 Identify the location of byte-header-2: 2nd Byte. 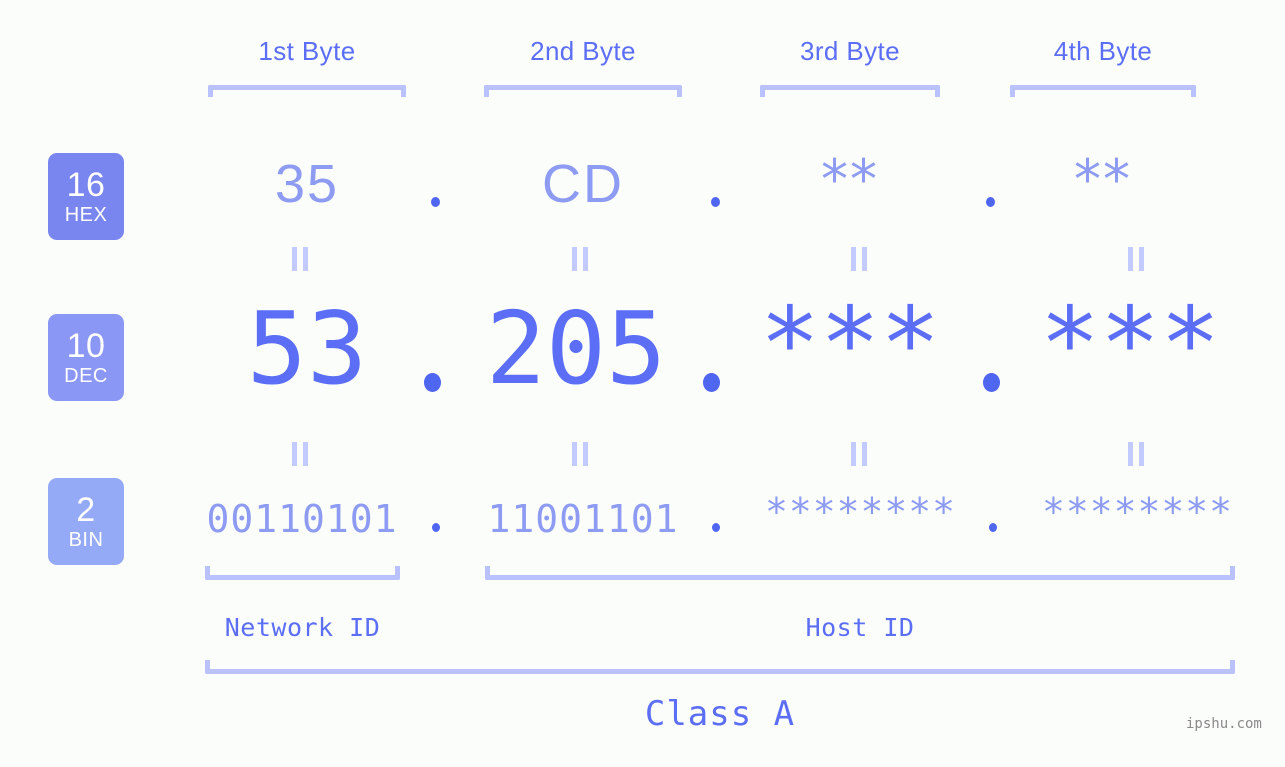
(583, 51).